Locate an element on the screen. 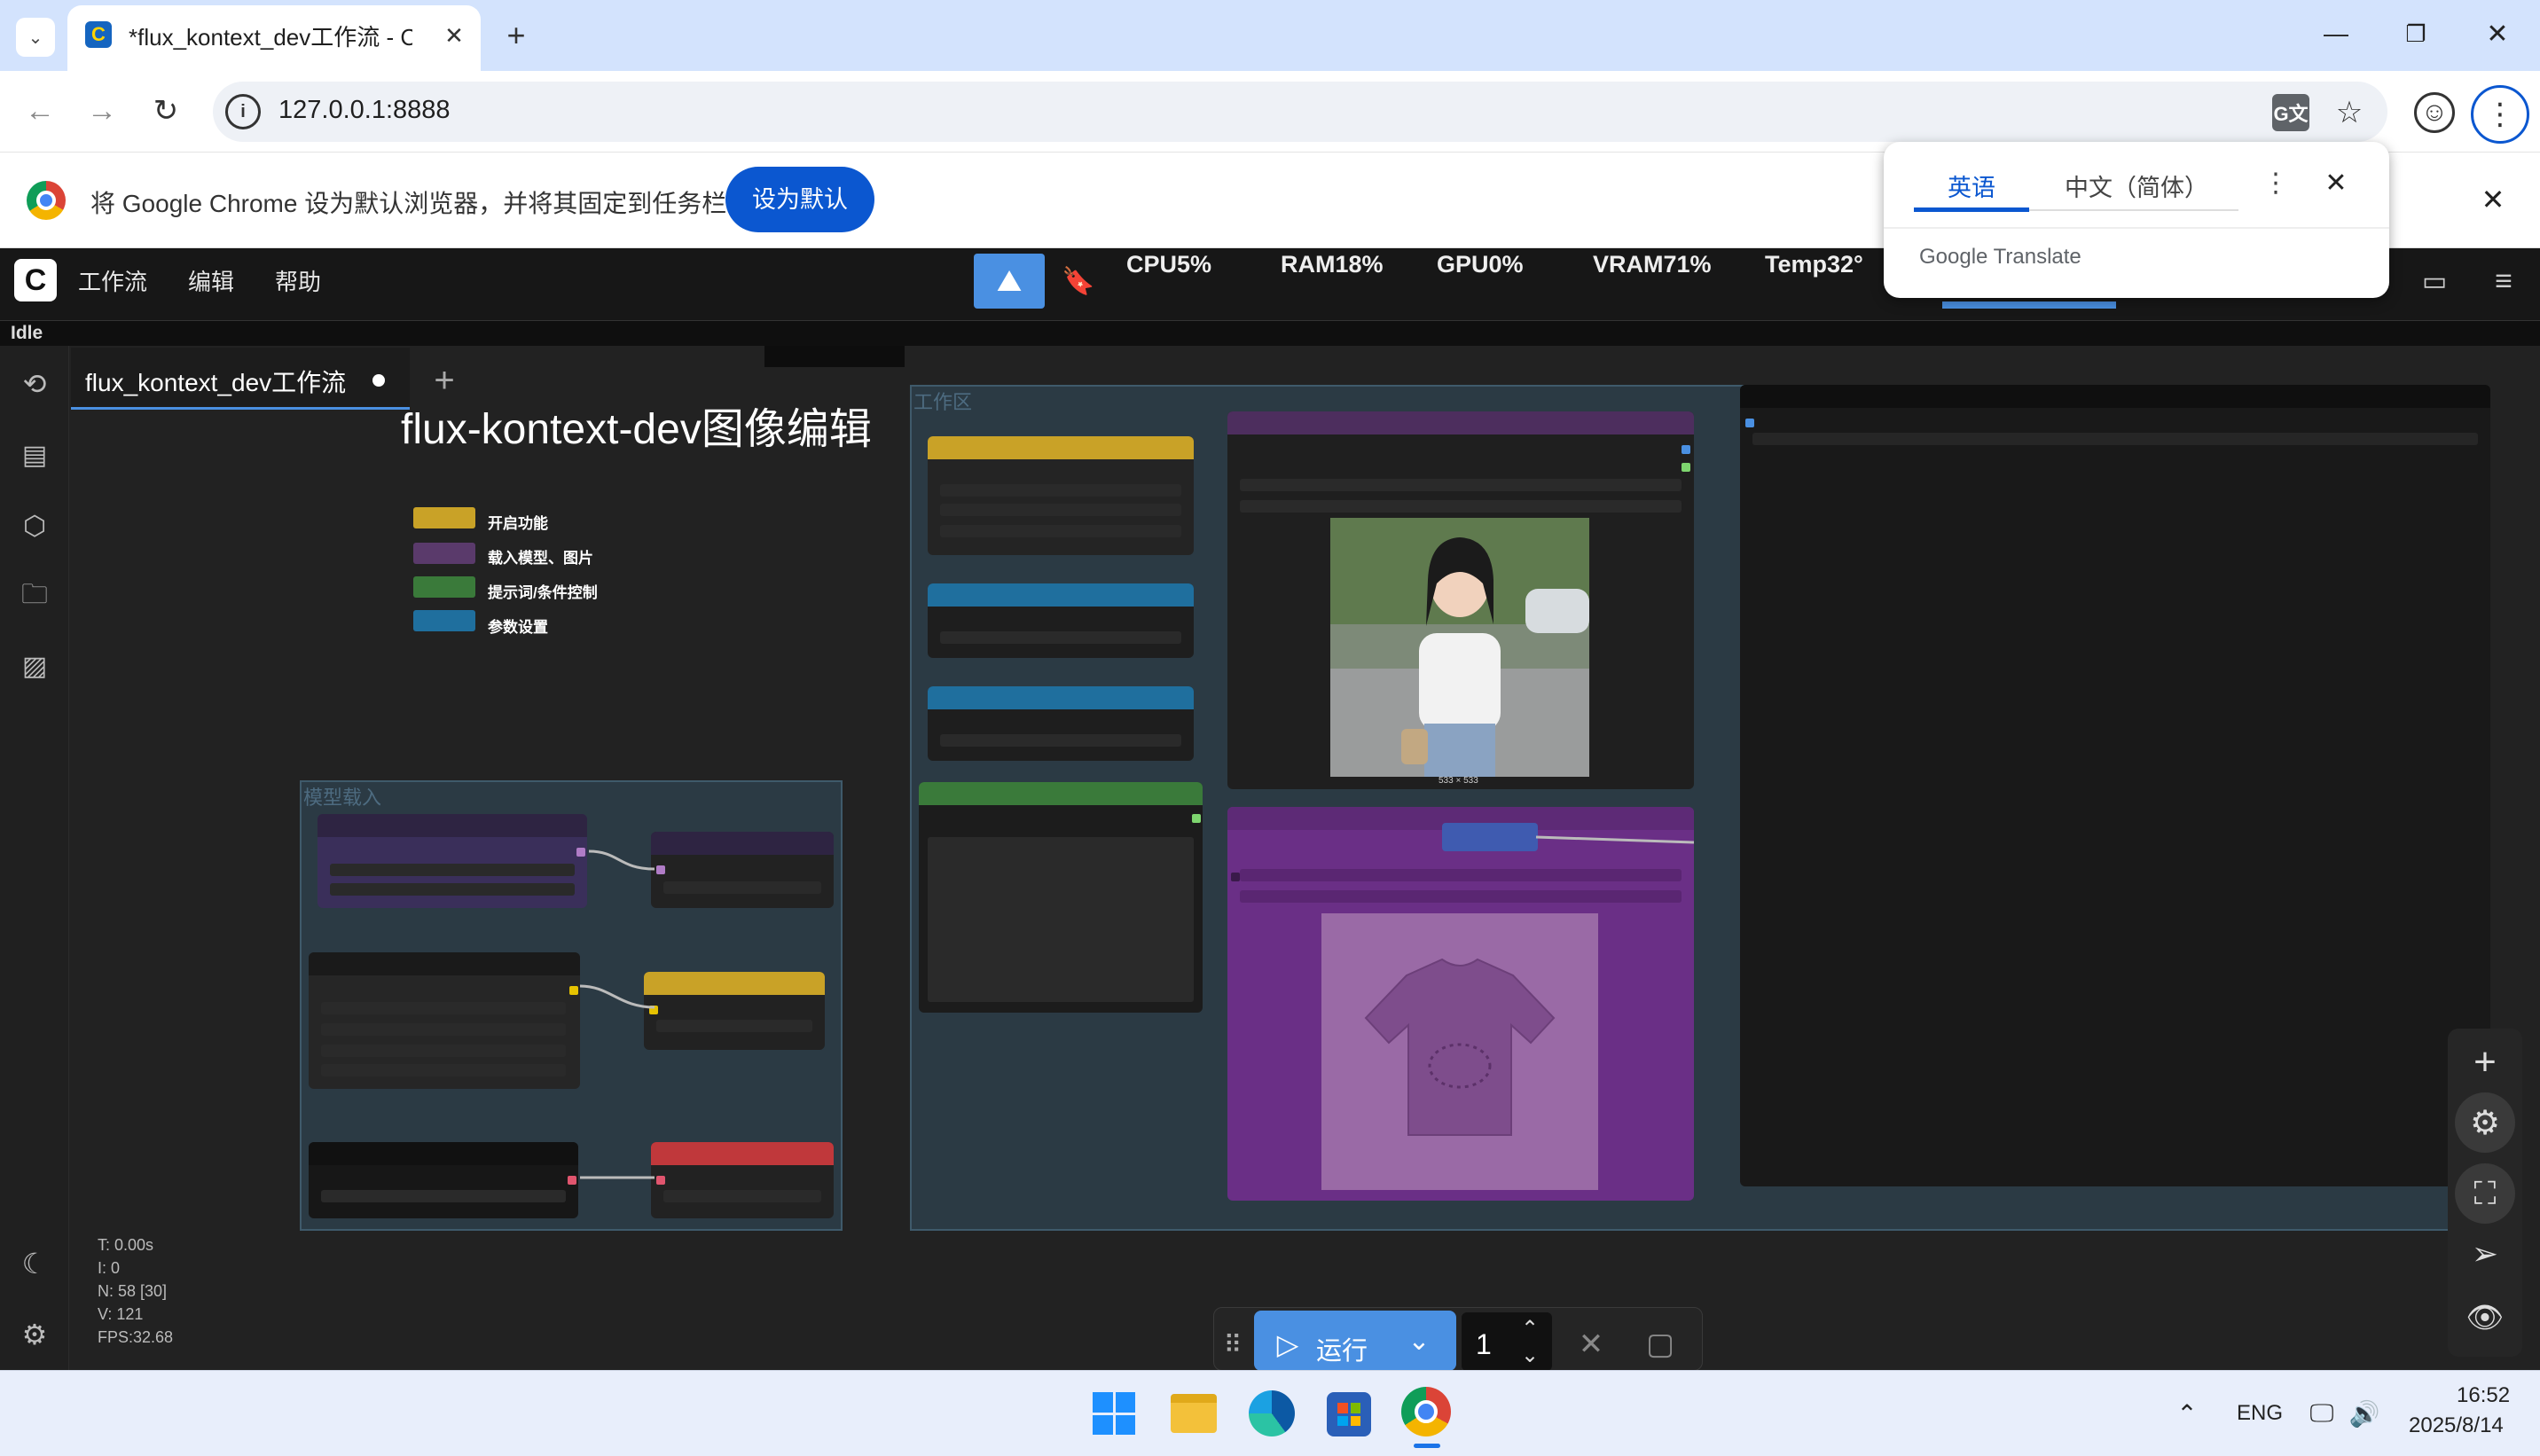  site-info-icon: i is located at coordinates (243, 111).